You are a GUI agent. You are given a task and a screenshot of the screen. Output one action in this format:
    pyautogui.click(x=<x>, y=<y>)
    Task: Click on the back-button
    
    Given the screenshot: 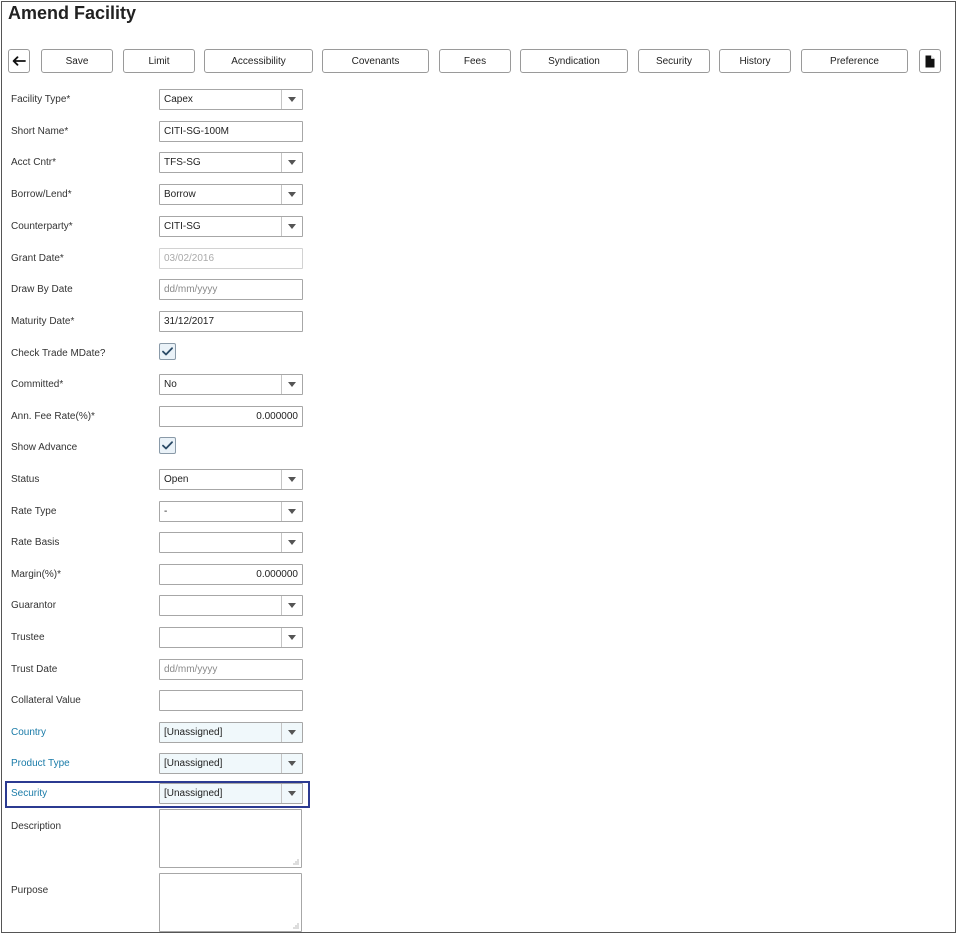 What is the action you would take?
    pyautogui.click(x=19, y=61)
    